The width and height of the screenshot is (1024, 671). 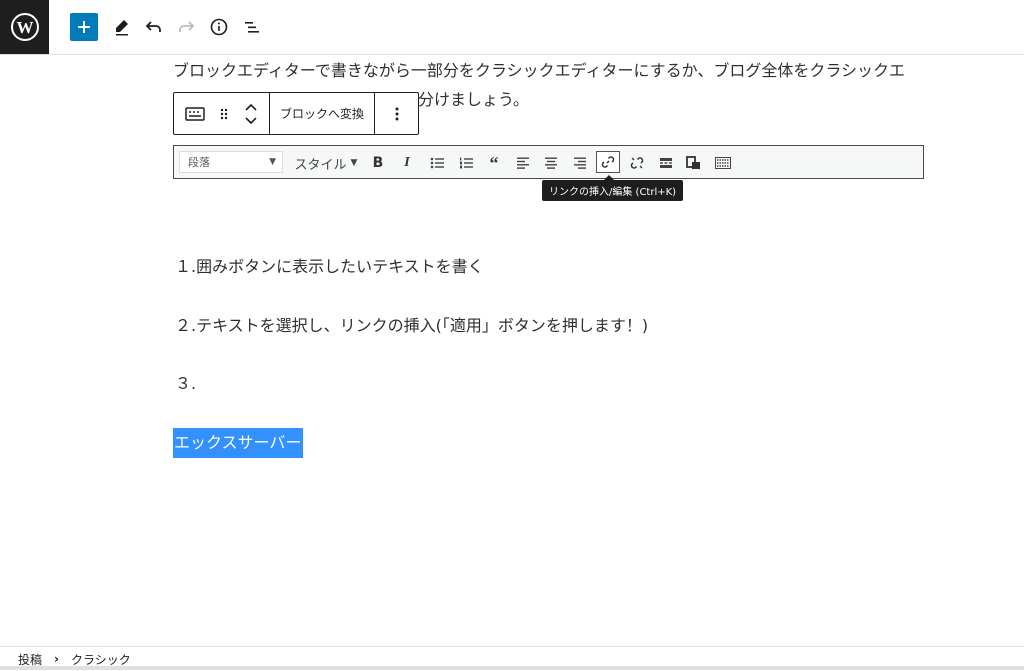 I want to click on intro-paragraph-line2: 分けましょう。, so click(x=473, y=100).